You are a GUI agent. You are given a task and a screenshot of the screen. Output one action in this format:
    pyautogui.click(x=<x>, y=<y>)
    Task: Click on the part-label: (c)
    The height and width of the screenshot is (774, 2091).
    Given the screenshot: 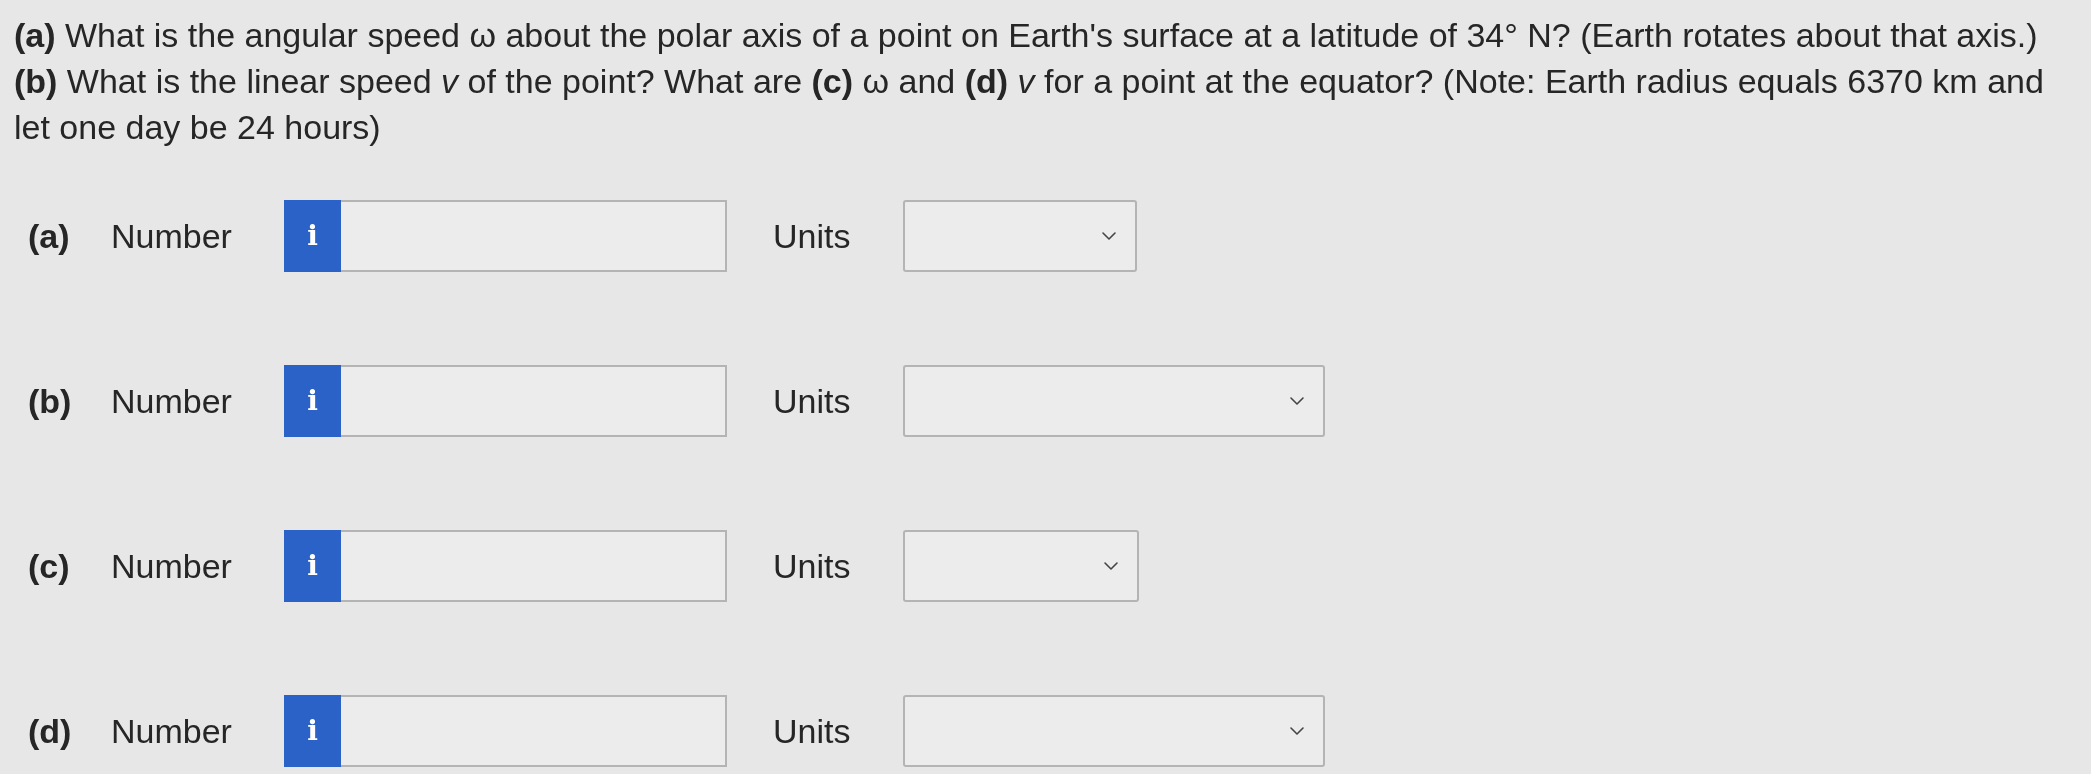 What is the action you would take?
    pyautogui.click(x=49, y=566)
    